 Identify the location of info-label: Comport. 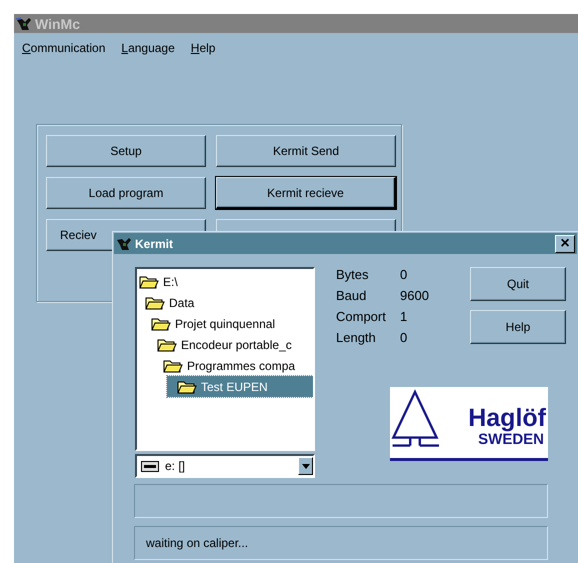
(361, 317).